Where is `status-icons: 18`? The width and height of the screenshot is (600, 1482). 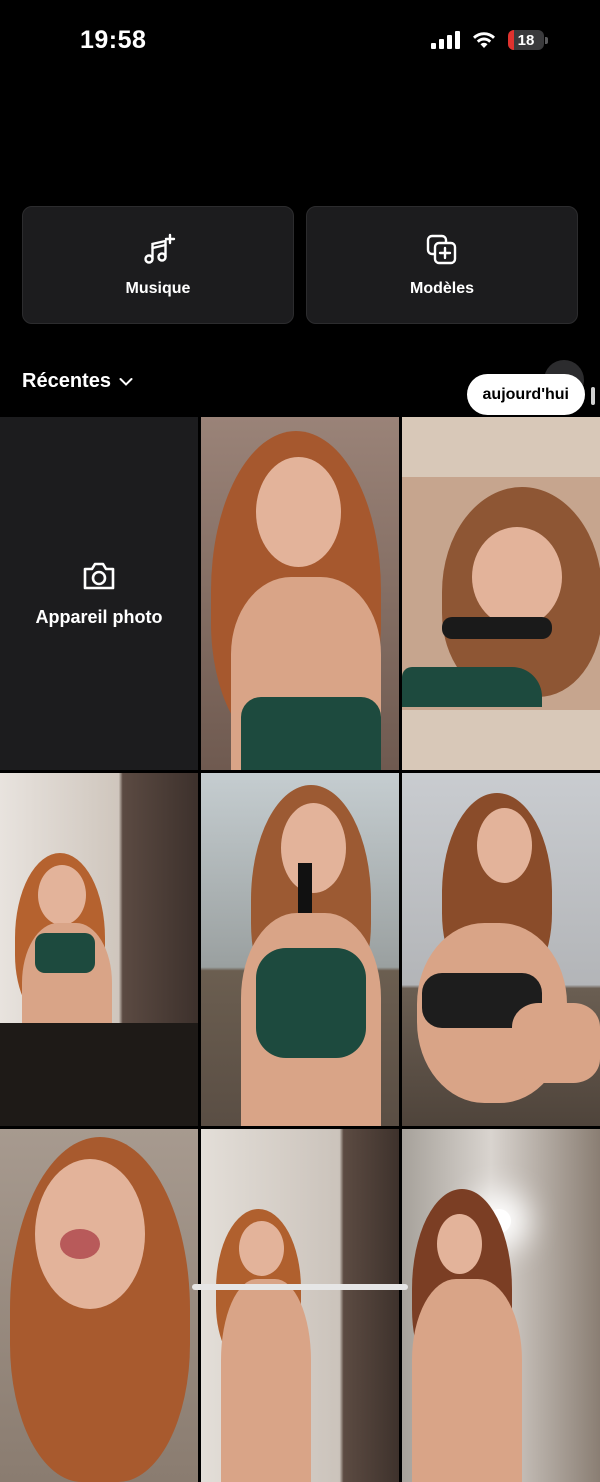 status-icons: 18 is located at coordinates (489, 40).